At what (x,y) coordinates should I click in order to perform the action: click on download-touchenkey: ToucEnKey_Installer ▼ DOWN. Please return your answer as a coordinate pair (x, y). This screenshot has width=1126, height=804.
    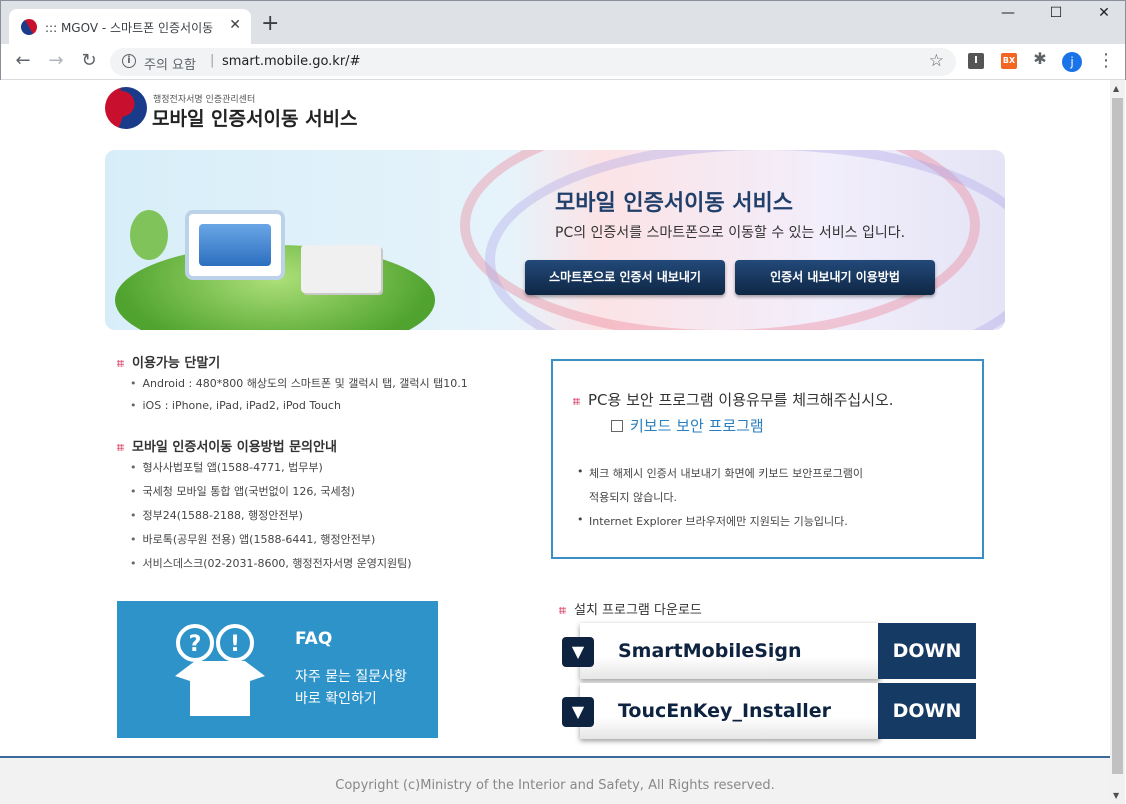
    Looking at the image, I should click on (769, 711).